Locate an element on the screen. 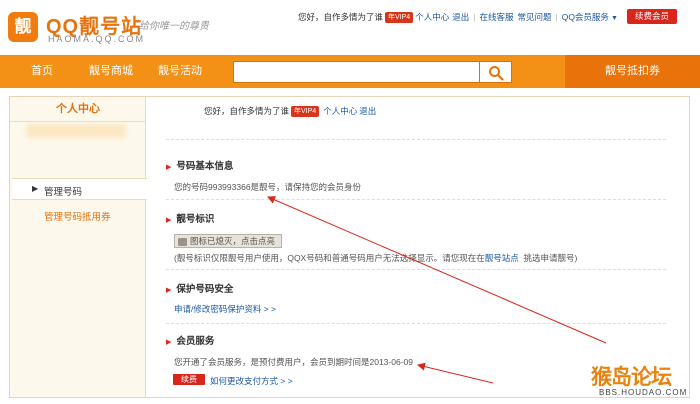  watermark-main: 猴岛论坛 is located at coordinates (631, 377).